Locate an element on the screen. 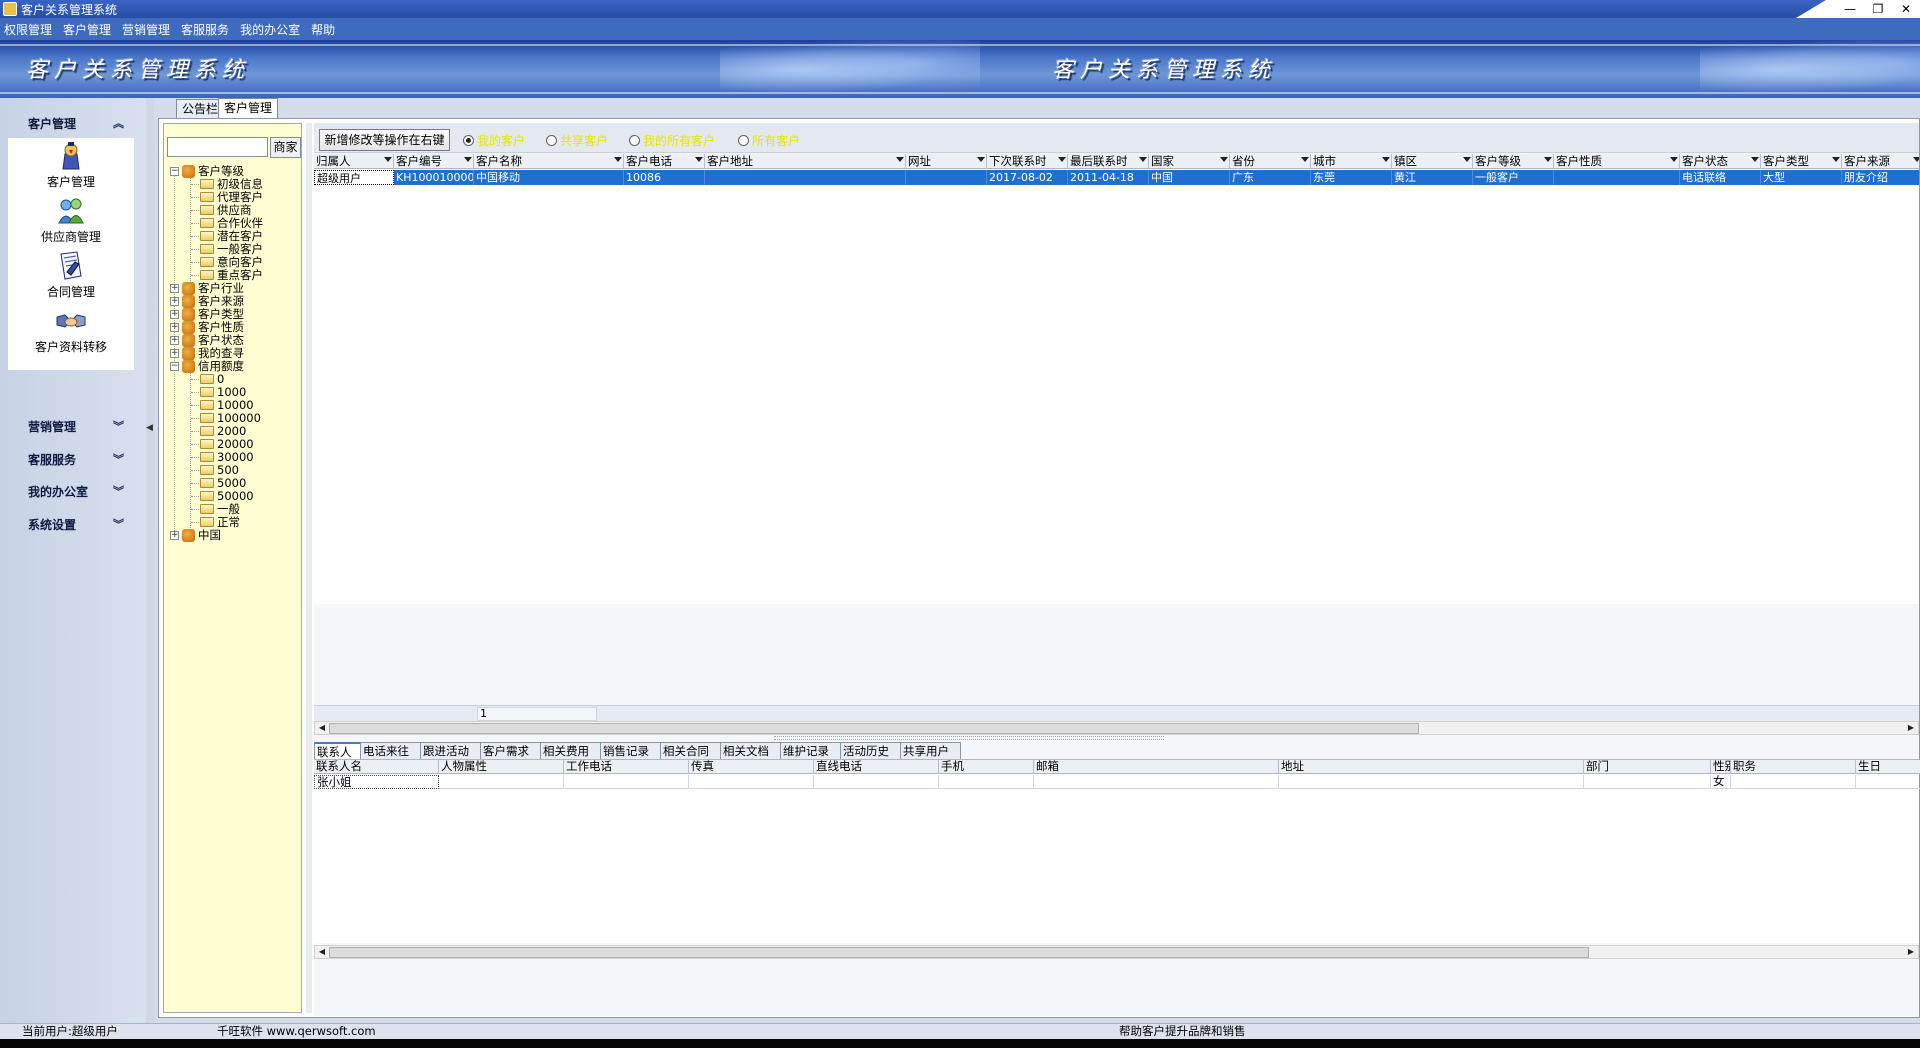 The image size is (1920, 1048). detail-tab: 共享用户 is located at coordinates (930, 750).